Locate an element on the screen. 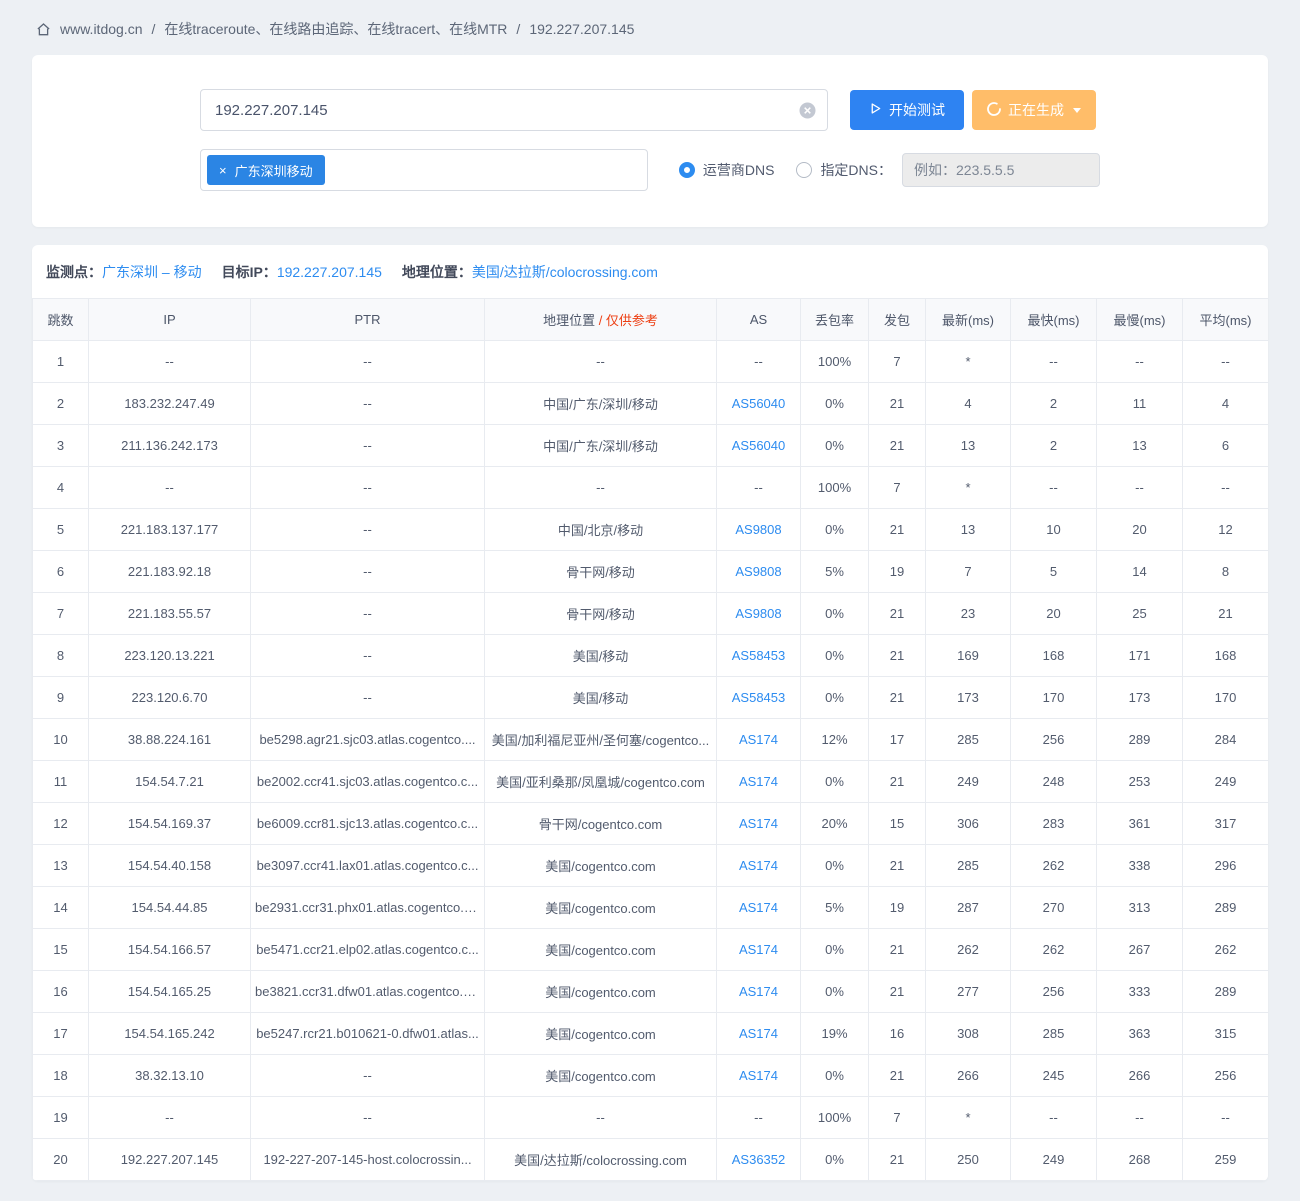 The width and height of the screenshot is (1300, 1201). cell-avg: 284 is located at coordinates (1225, 739).